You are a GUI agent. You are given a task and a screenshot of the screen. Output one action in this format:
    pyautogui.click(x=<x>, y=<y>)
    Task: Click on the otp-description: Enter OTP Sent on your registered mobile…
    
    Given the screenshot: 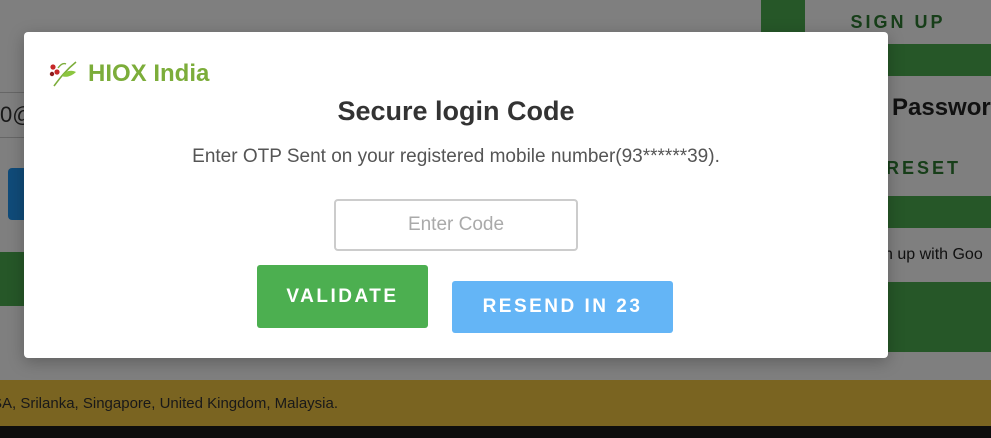 What is the action you would take?
    pyautogui.click(x=456, y=156)
    